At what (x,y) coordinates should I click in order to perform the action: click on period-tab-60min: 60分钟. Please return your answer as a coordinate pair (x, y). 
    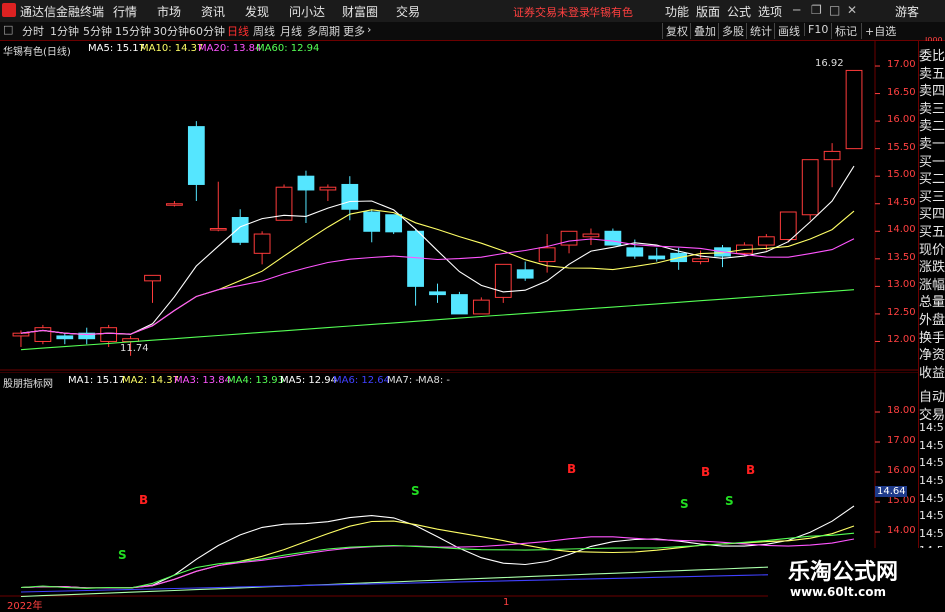
    Looking at the image, I should click on (207, 31).